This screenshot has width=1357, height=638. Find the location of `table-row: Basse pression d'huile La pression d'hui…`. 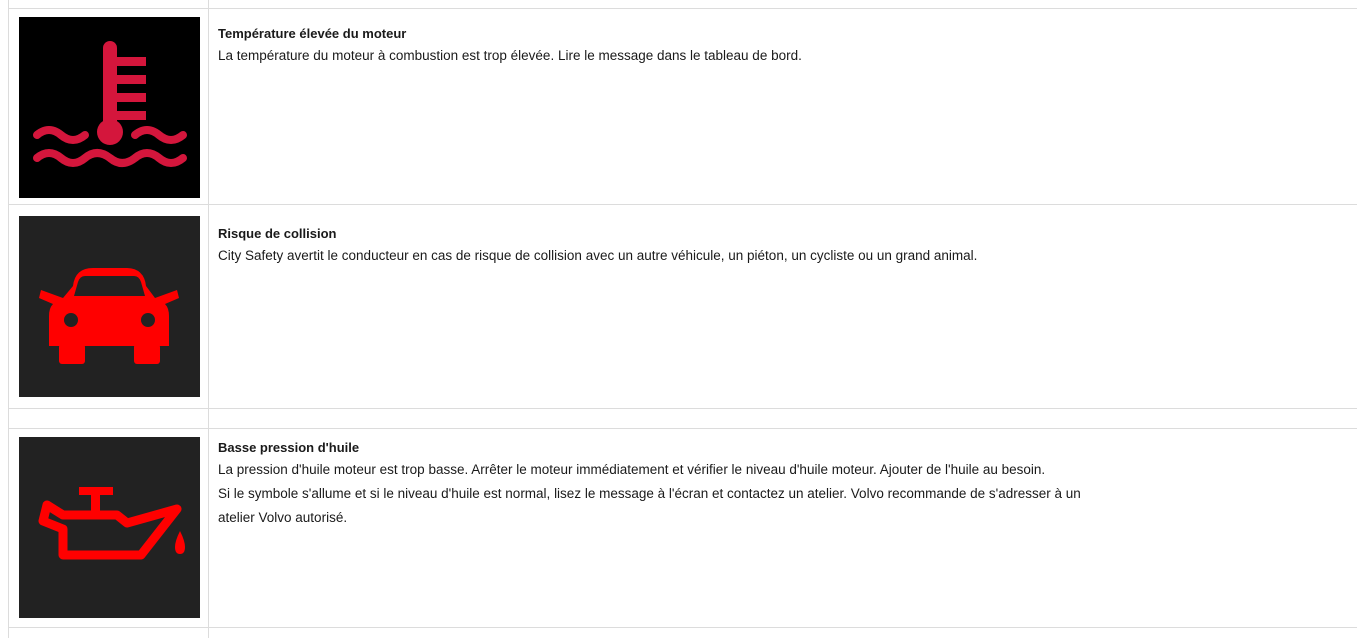

table-row: Basse pression d'huile La pression d'hui… is located at coordinates (783, 484).